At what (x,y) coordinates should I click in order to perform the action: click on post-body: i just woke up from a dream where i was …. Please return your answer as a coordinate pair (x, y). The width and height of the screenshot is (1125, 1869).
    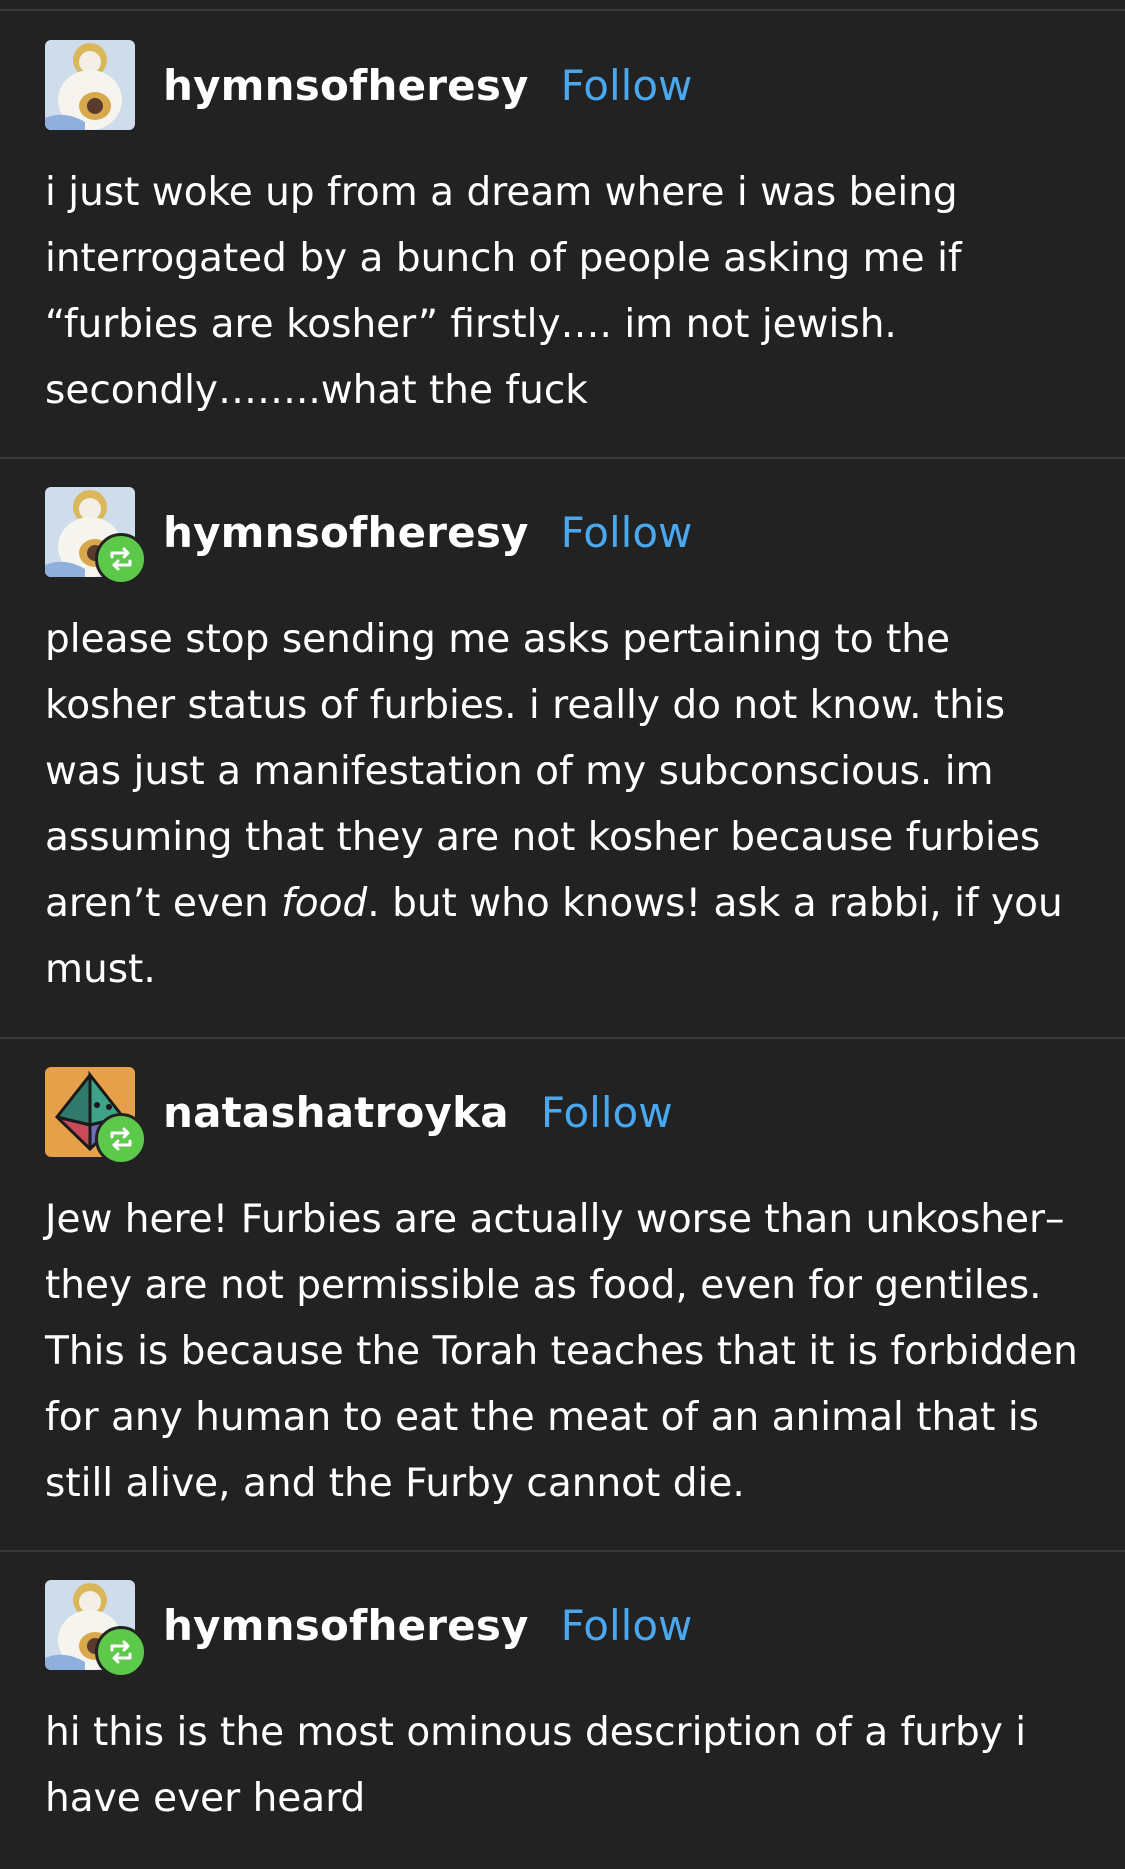
    Looking at the image, I should click on (503, 291).